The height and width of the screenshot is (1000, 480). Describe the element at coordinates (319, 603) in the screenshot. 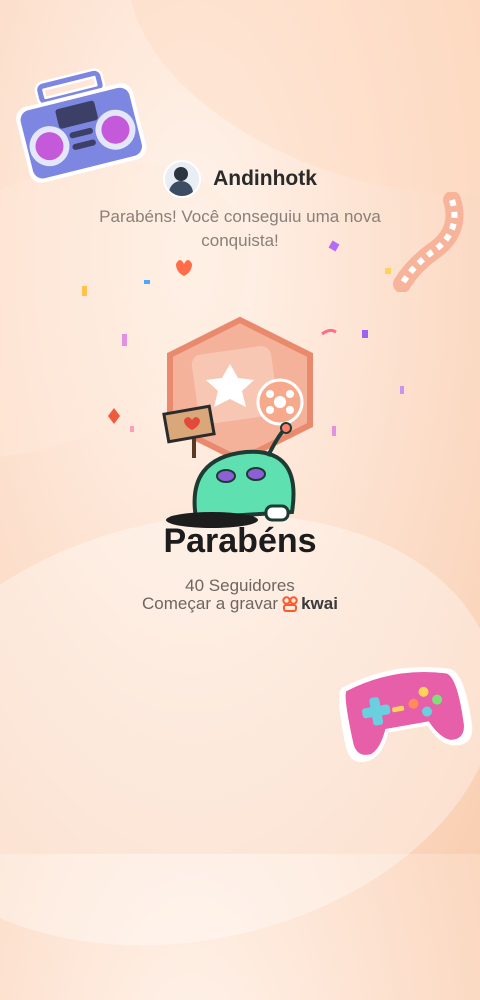

I see `kwai-brand: kwai` at that location.